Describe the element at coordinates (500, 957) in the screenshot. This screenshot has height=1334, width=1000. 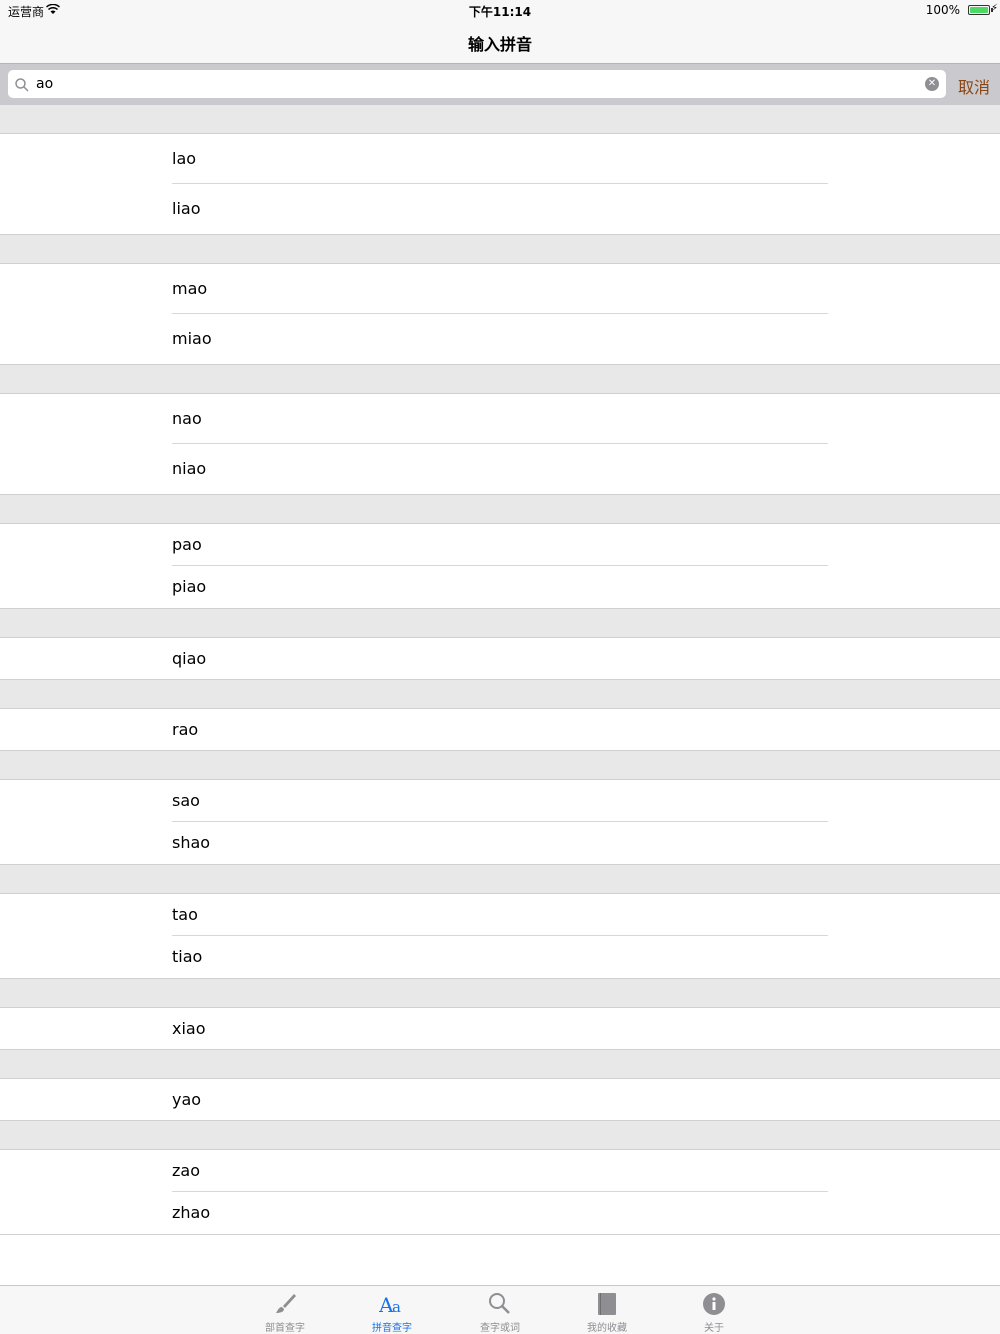
I see `list-item: tiao` at that location.